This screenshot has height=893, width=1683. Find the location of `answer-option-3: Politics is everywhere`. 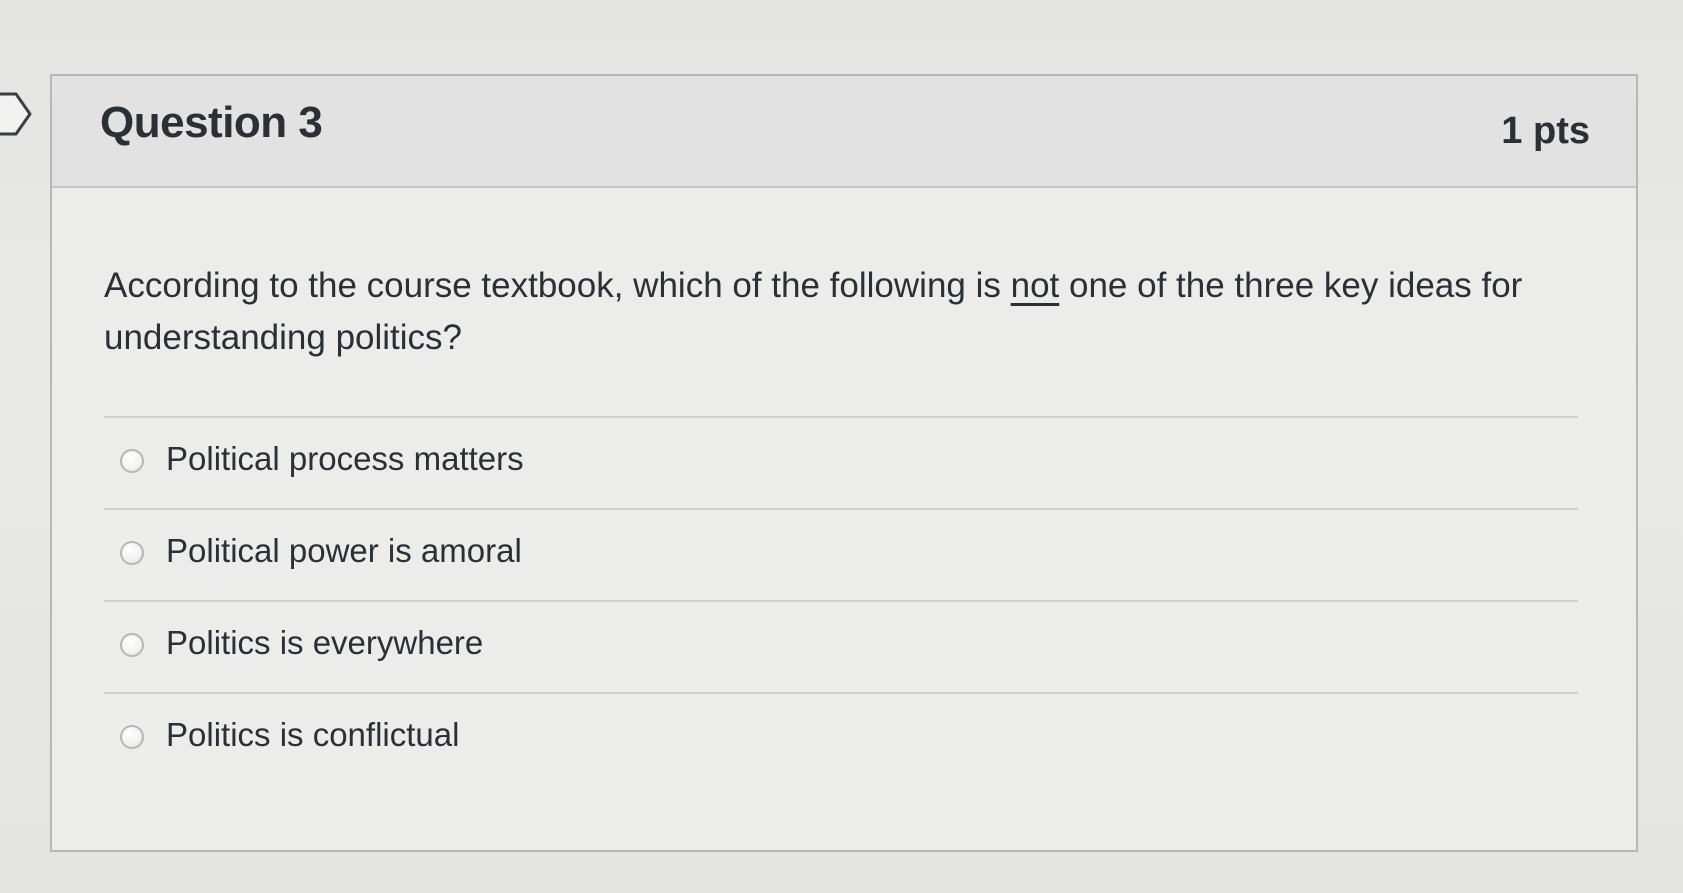

answer-option-3: Politics is everywhere is located at coordinates (841, 647).